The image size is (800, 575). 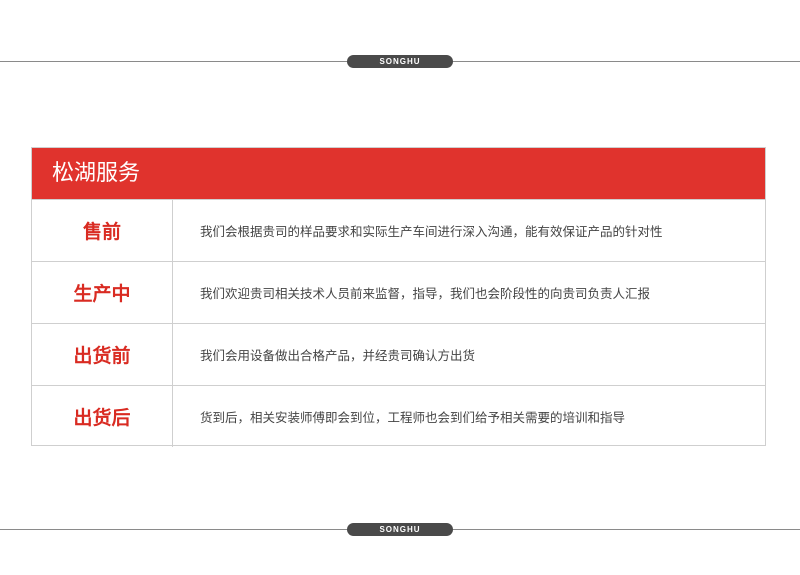 I want to click on row-description: 货到后，相关安装师傅即会到位，工程师也会到们给予相关需要的培训和指导, so click(x=413, y=417).